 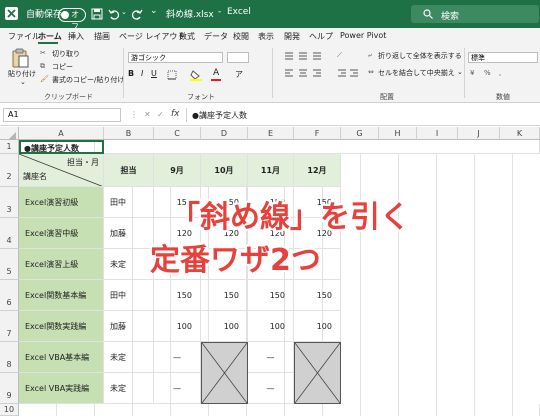 What do you see at coordinates (160, 114) in the screenshot?
I see `enter-icon: ✓` at bounding box center [160, 114].